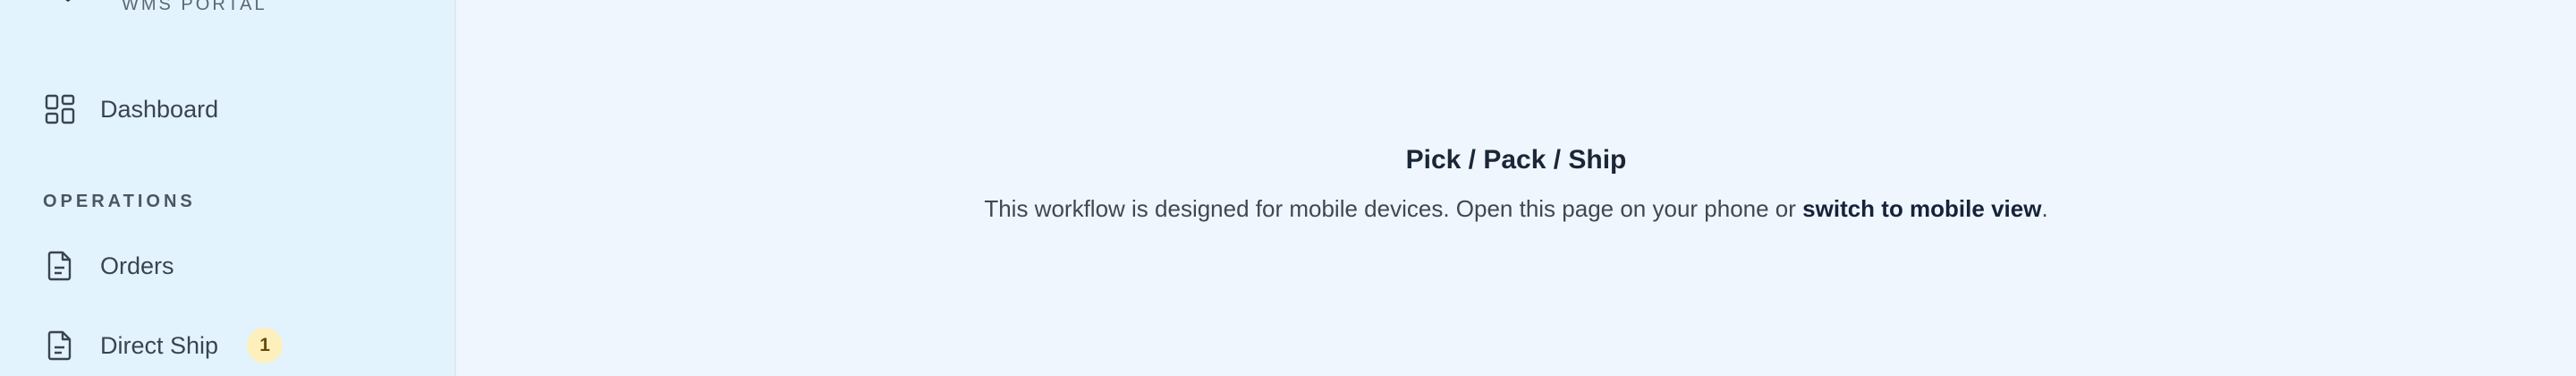  Describe the element at coordinates (137, 265) in the screenshot. I see `sidebar-item-label: Orders` at that location.